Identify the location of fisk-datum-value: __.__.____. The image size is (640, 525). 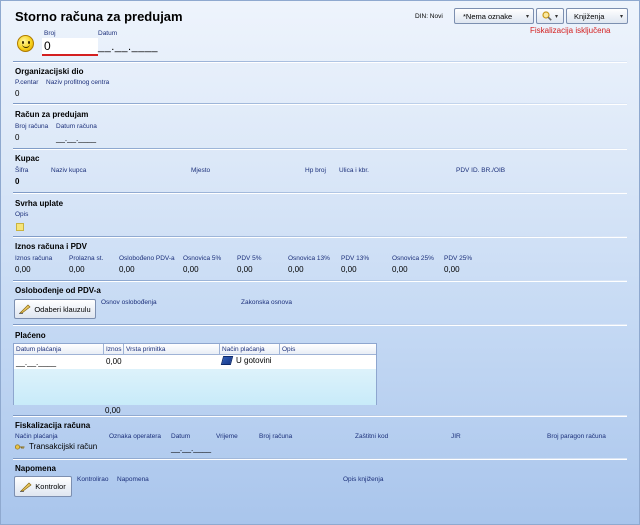
(191, 448).